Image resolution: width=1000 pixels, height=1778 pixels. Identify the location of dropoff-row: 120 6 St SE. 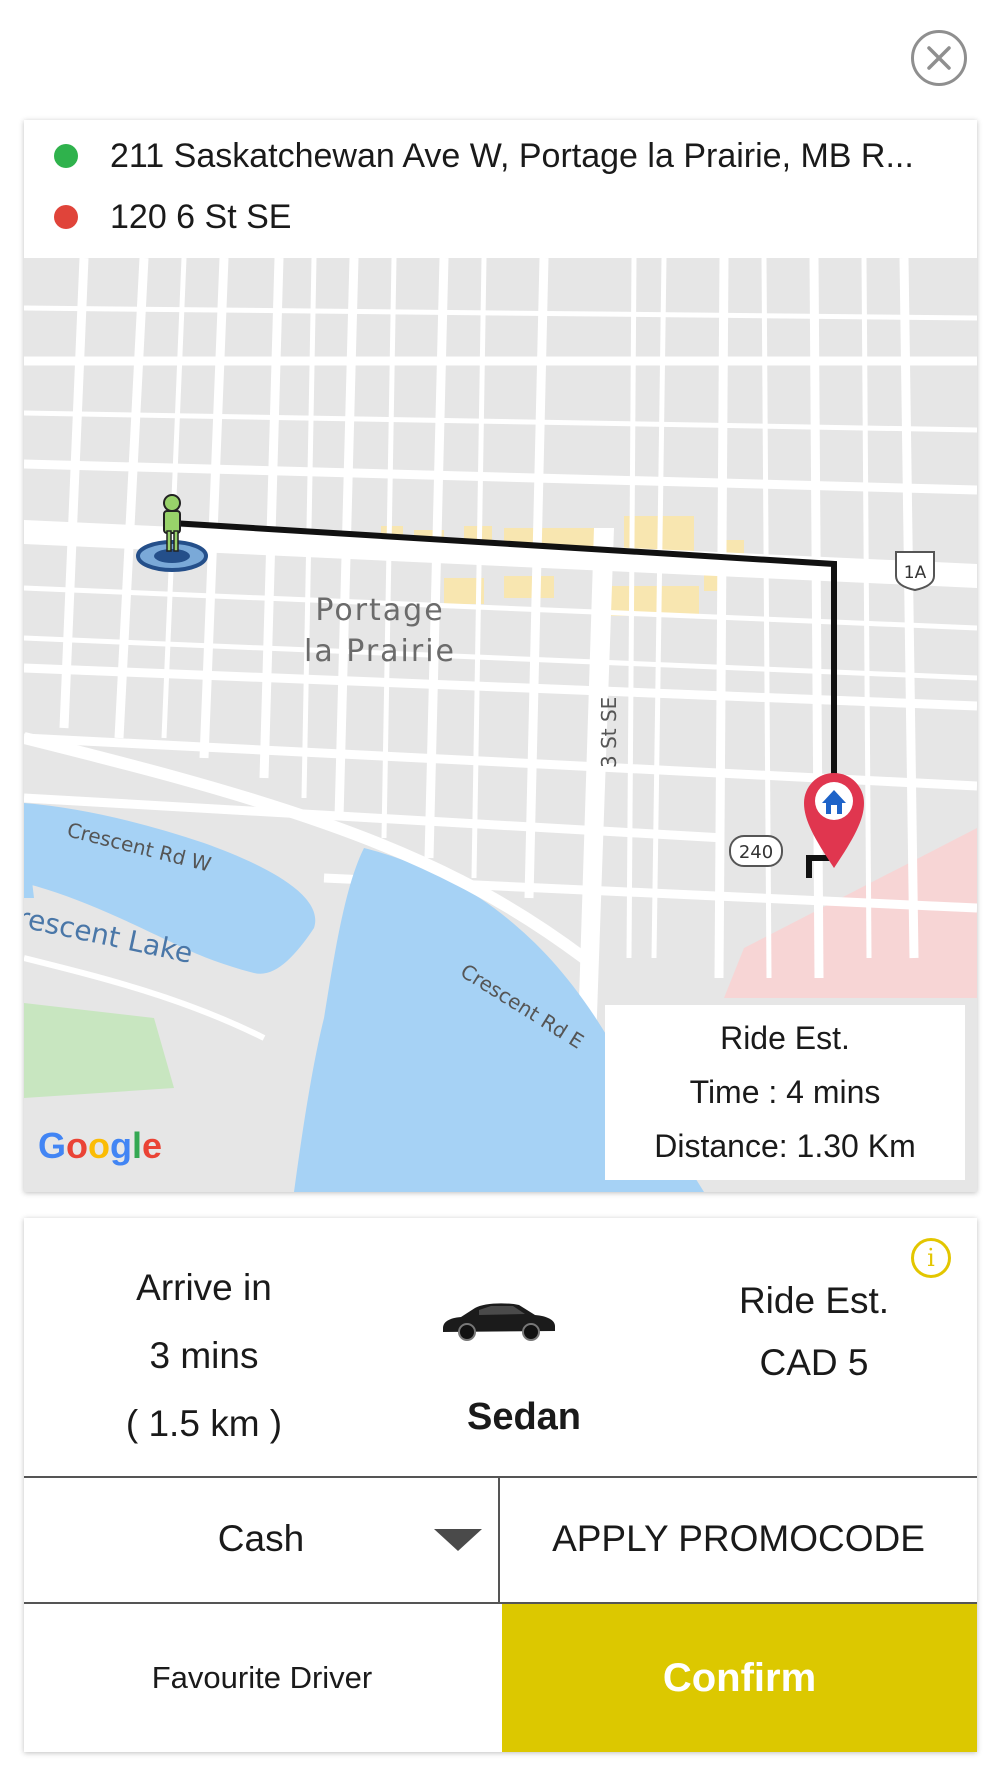
(500, 217).